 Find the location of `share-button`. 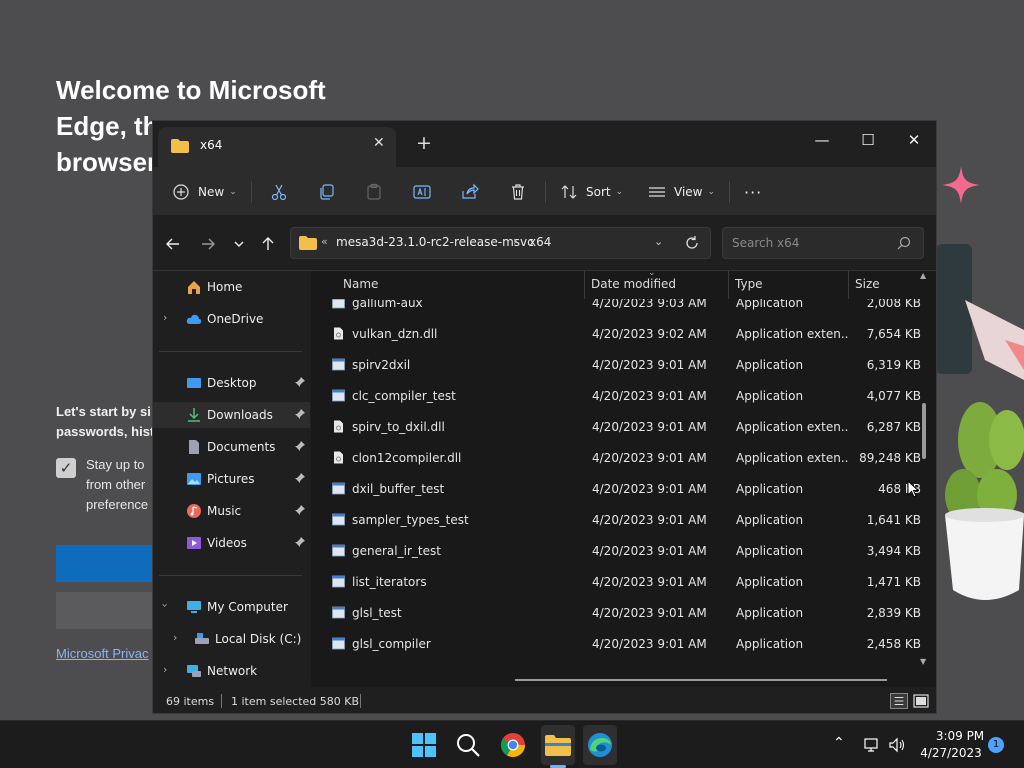

share-button is located at coordinates (470, 192).